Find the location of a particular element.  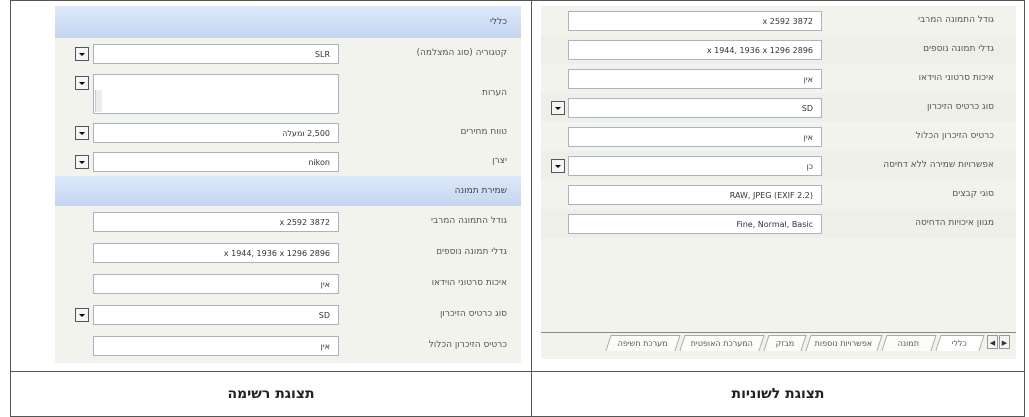

property-label: קטגוריה (סוג המצלמה) is located at coordinates (461, 53).